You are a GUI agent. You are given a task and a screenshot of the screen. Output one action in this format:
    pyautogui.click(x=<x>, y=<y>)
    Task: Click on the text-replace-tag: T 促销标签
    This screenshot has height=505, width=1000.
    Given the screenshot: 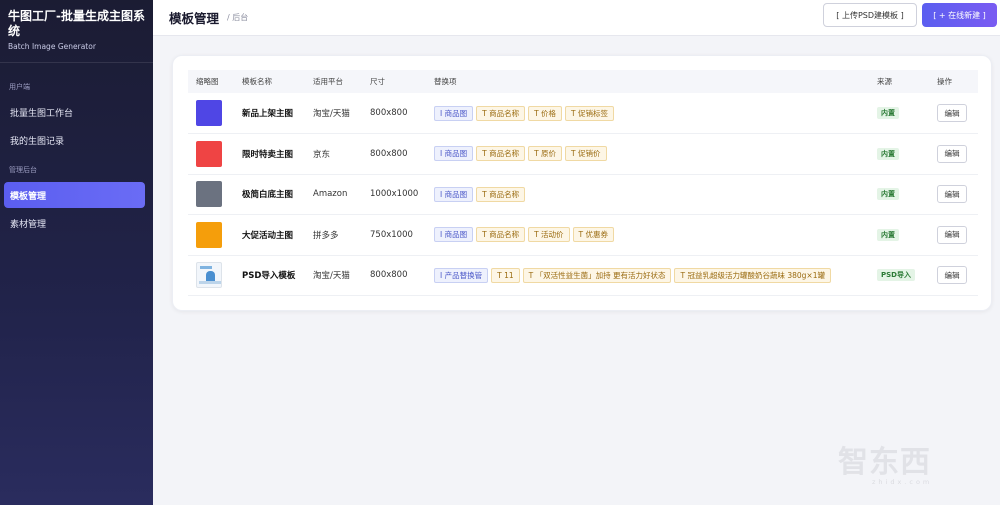 What is the action you would take?
    pyautogui.click(x=590, y=113)
    